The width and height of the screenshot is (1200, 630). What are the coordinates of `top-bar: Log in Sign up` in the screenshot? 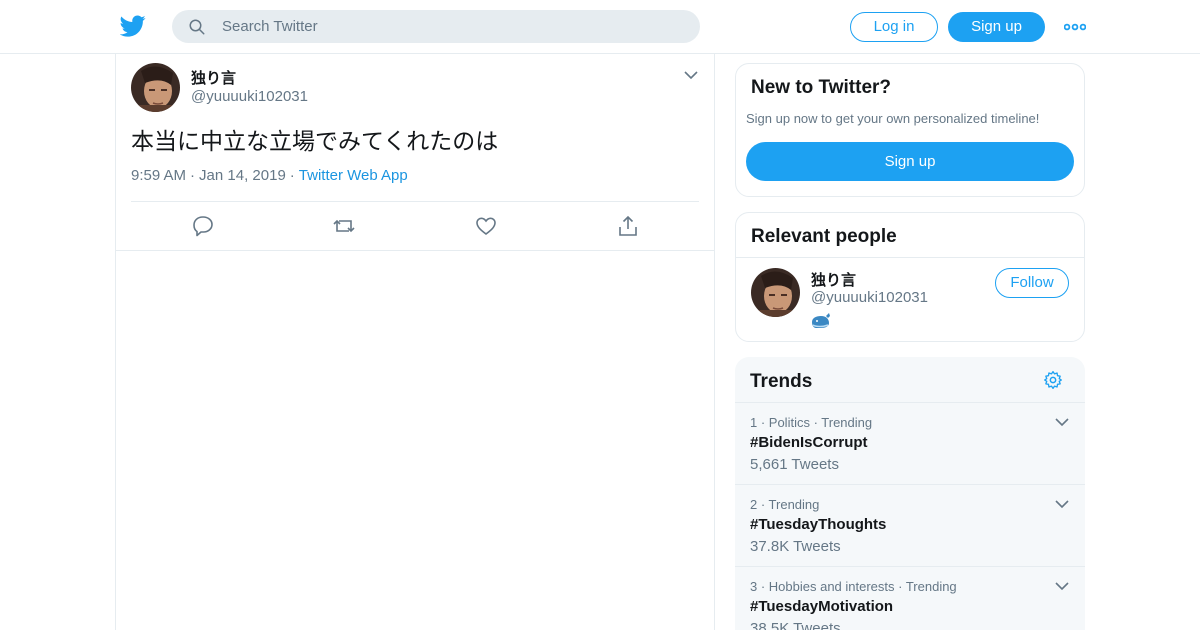 It's located at (600, 27).